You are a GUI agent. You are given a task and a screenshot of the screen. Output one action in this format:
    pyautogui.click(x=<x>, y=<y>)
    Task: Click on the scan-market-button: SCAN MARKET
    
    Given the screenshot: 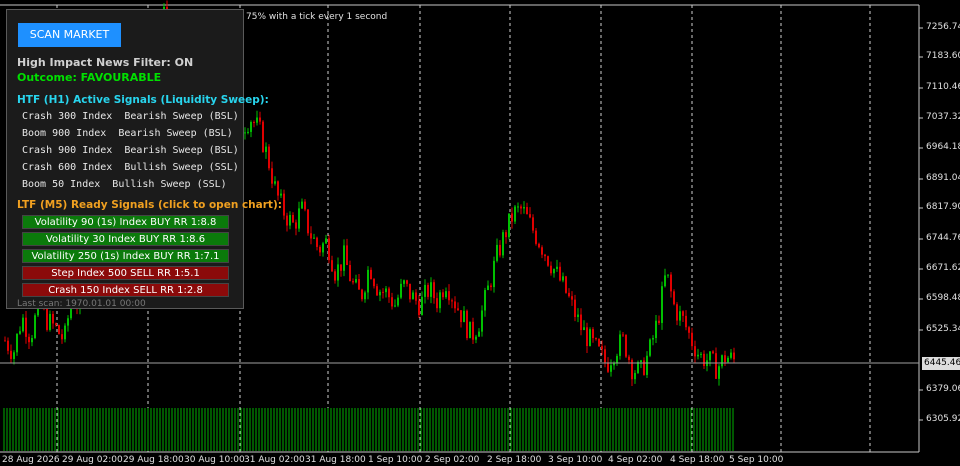 What is the action you would take?
    pyautogui.click(x=69, y=35)
    